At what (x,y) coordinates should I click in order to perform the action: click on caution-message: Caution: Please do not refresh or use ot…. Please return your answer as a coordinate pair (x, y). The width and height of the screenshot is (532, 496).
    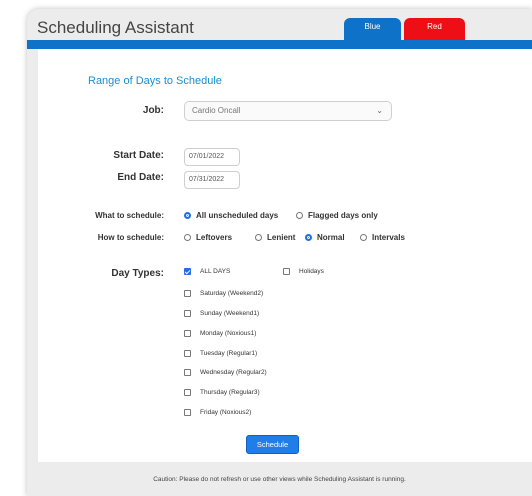
    Looking at the image, I should click on (279, 479).